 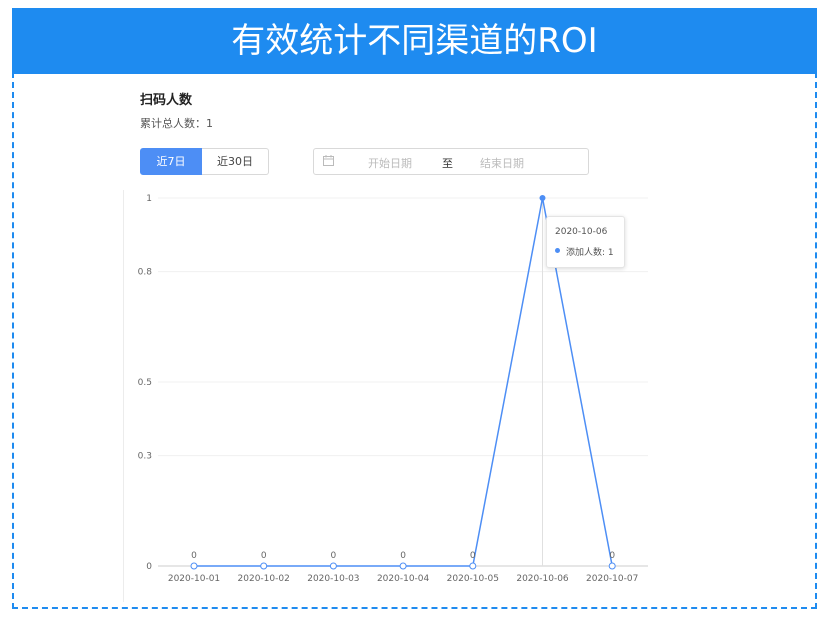 What do you see at coordinates (145, 457) in the screenshot?
I see `y-tick-label: 0.3` at bounding box center [145, 457].